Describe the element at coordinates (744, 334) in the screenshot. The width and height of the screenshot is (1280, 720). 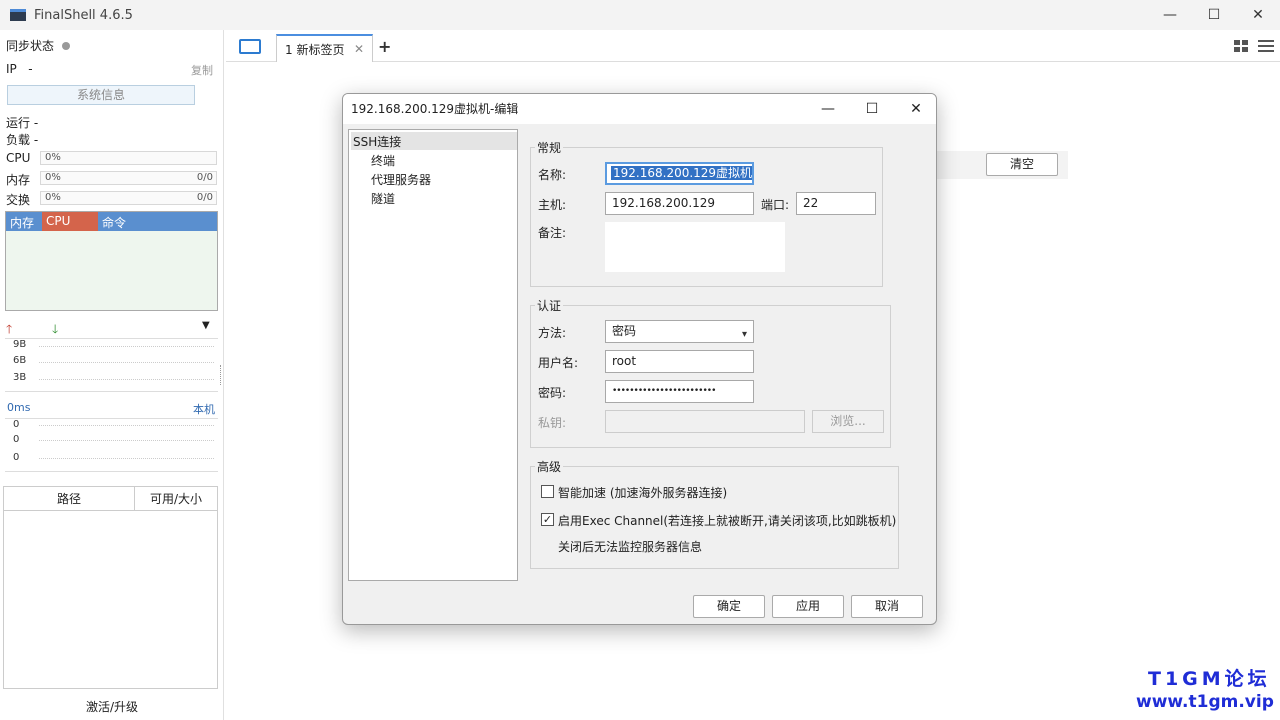
I see `chevron-down-icon: ▾` at that location.